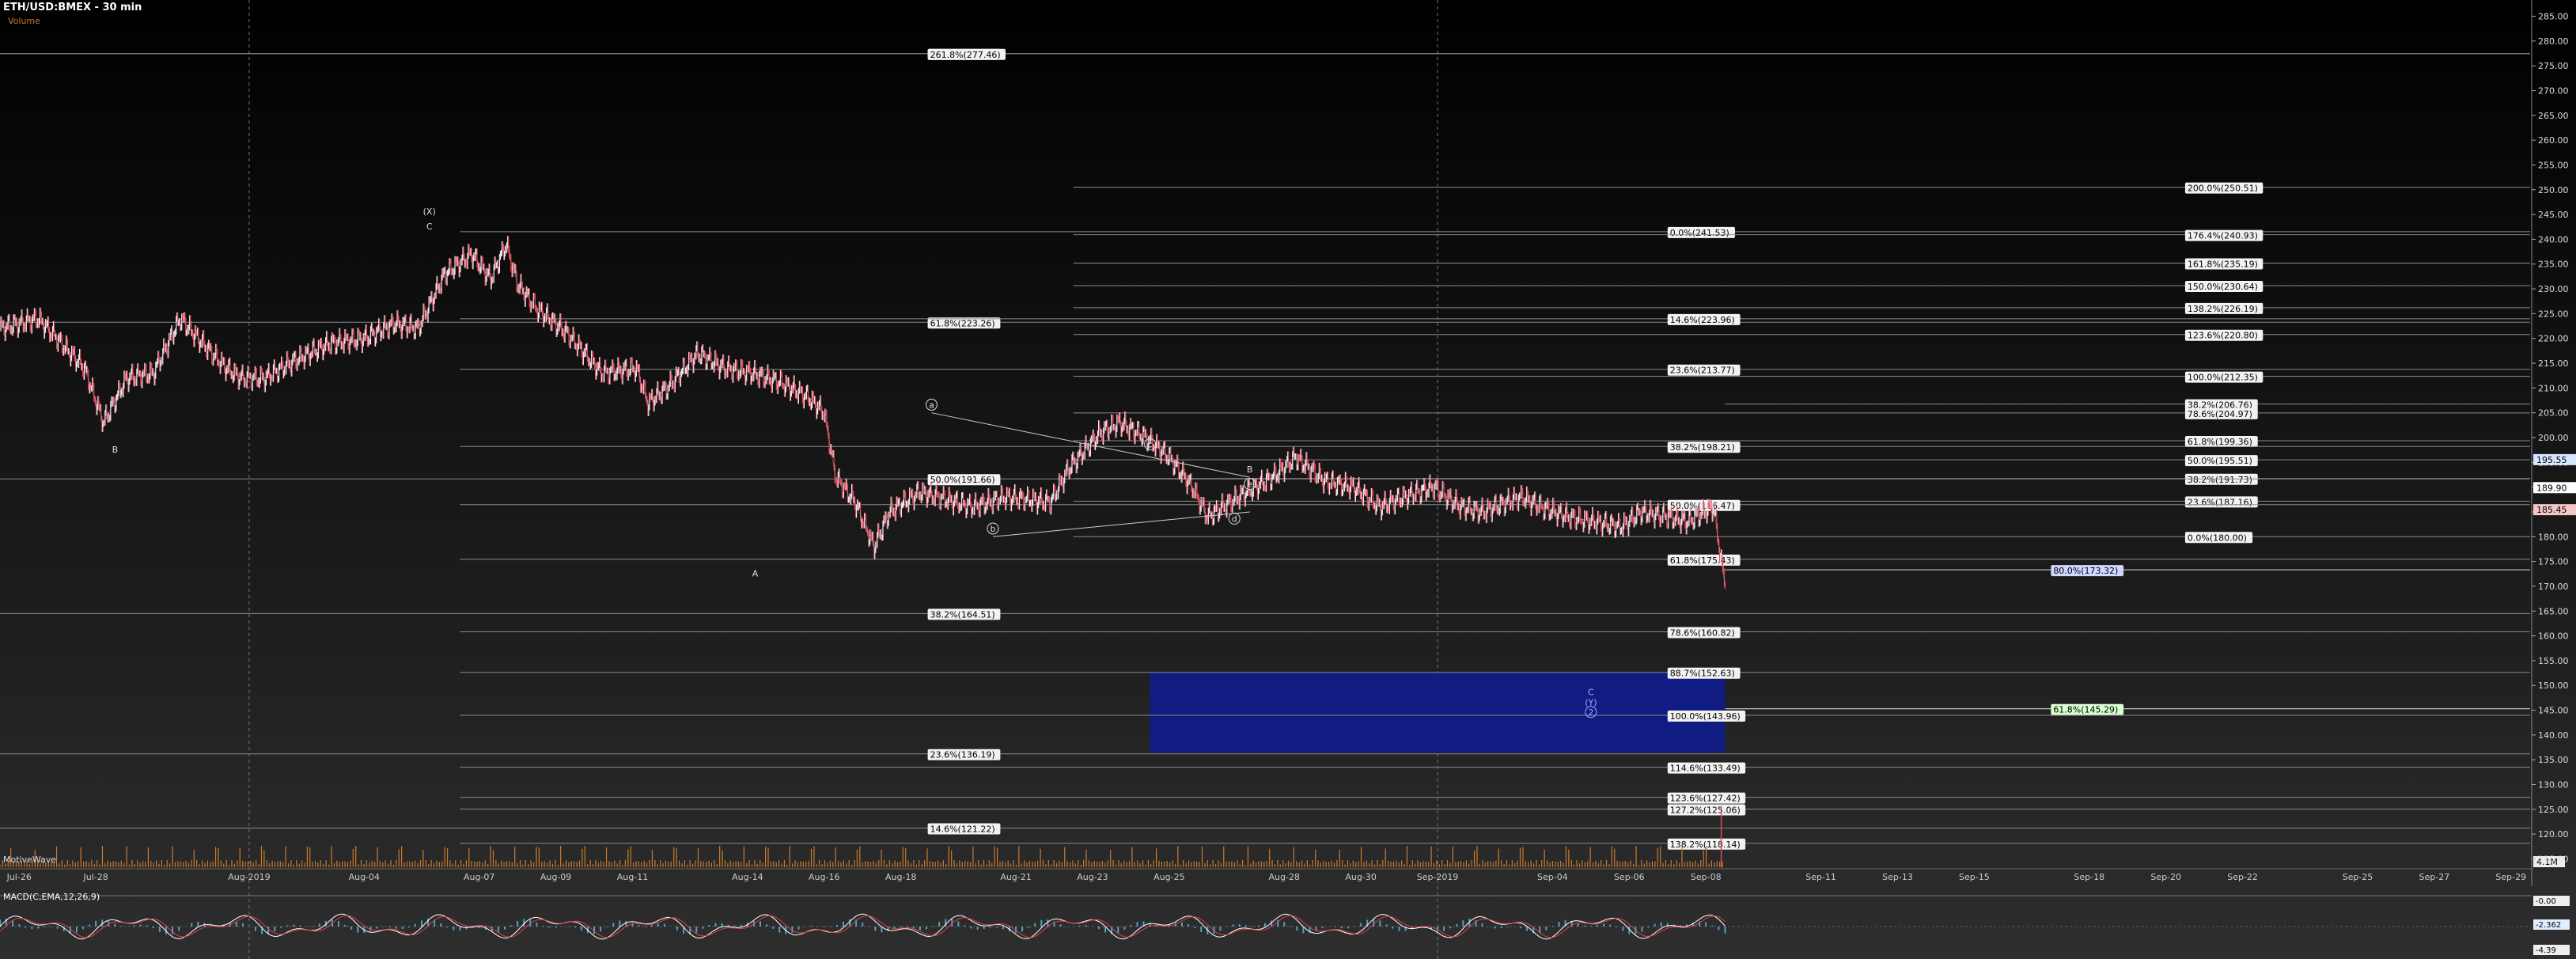 The image size is (2576, 959). What do you see at coordinates (2553, 239) in the screenshot?
I see `y-tick-label-25: 240.00` at bounding box center [2553, 239].